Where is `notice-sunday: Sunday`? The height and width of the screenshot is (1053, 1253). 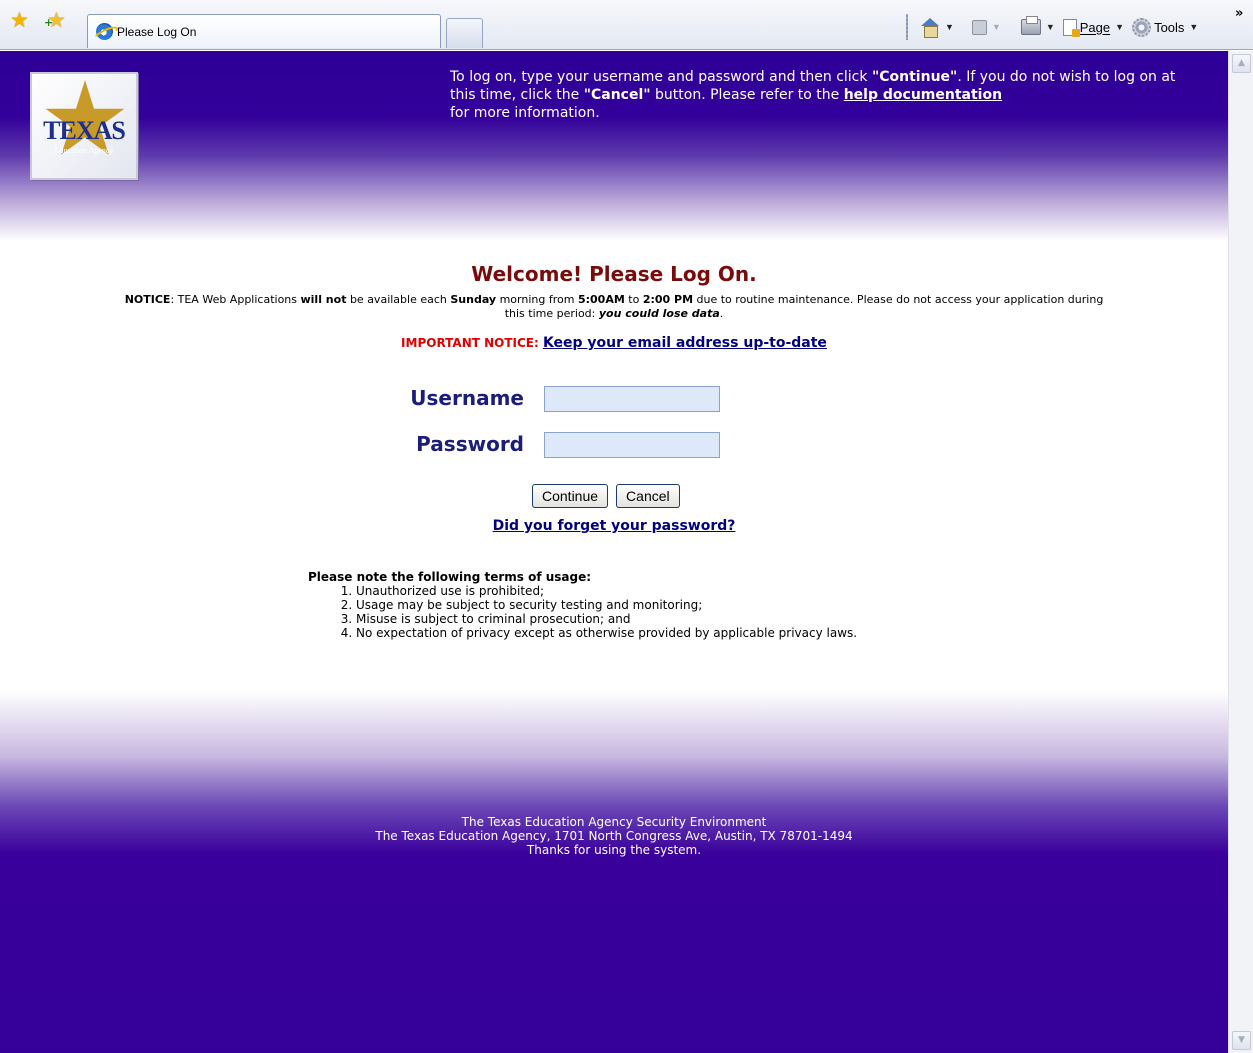
notice-sunday: Sunday is located at coordinates (473, 299).